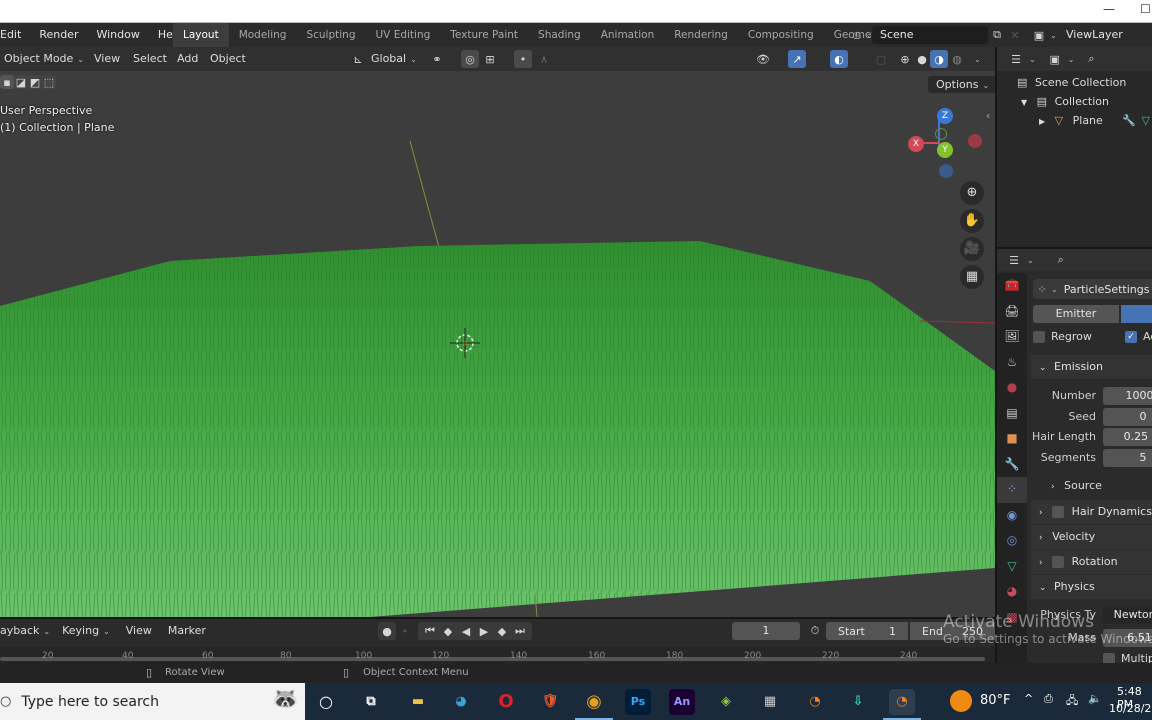  I want to click on expand-arrow-icon: ▼, so click(1024, 102).